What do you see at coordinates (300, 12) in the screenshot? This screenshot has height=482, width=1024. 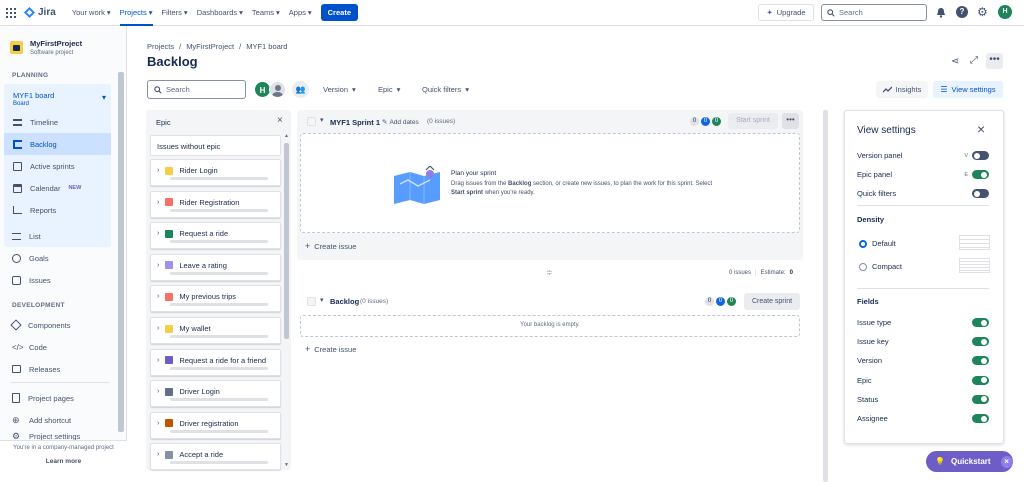 I see `nav-apps: Apps ▾` at bounding box center [300, 12].